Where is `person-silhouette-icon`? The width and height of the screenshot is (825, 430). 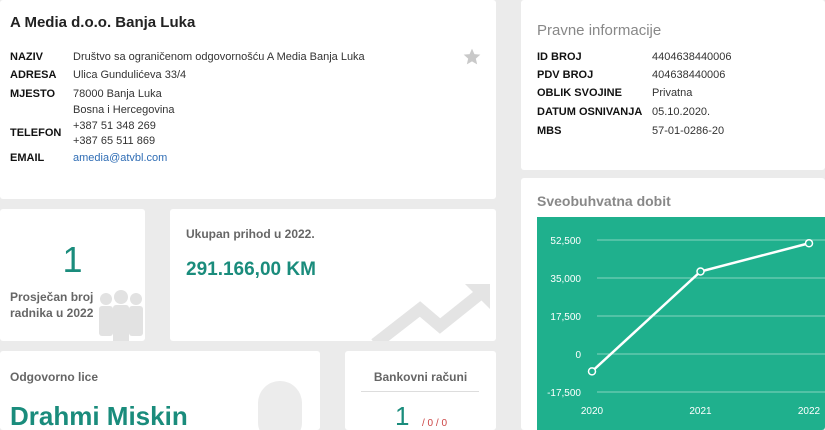
person-silhouette-icon is located at coordinates (280, 405).